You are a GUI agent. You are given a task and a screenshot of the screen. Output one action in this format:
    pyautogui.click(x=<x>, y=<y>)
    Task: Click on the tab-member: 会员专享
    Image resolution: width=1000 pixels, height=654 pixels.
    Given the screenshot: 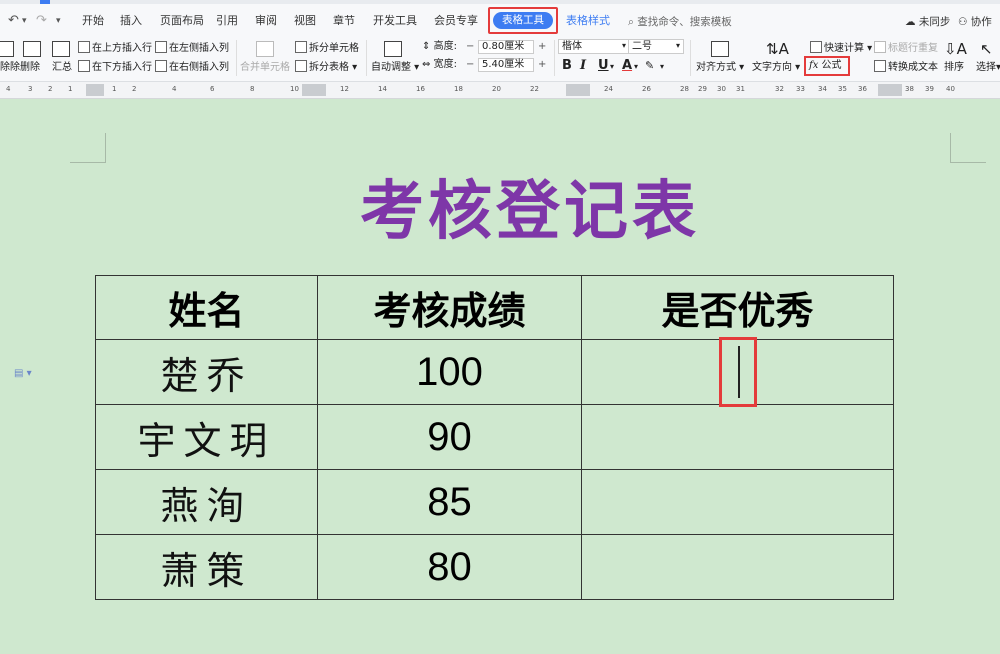 What is the action you would take?
    pyautogui.click(x=456, y=21)
    